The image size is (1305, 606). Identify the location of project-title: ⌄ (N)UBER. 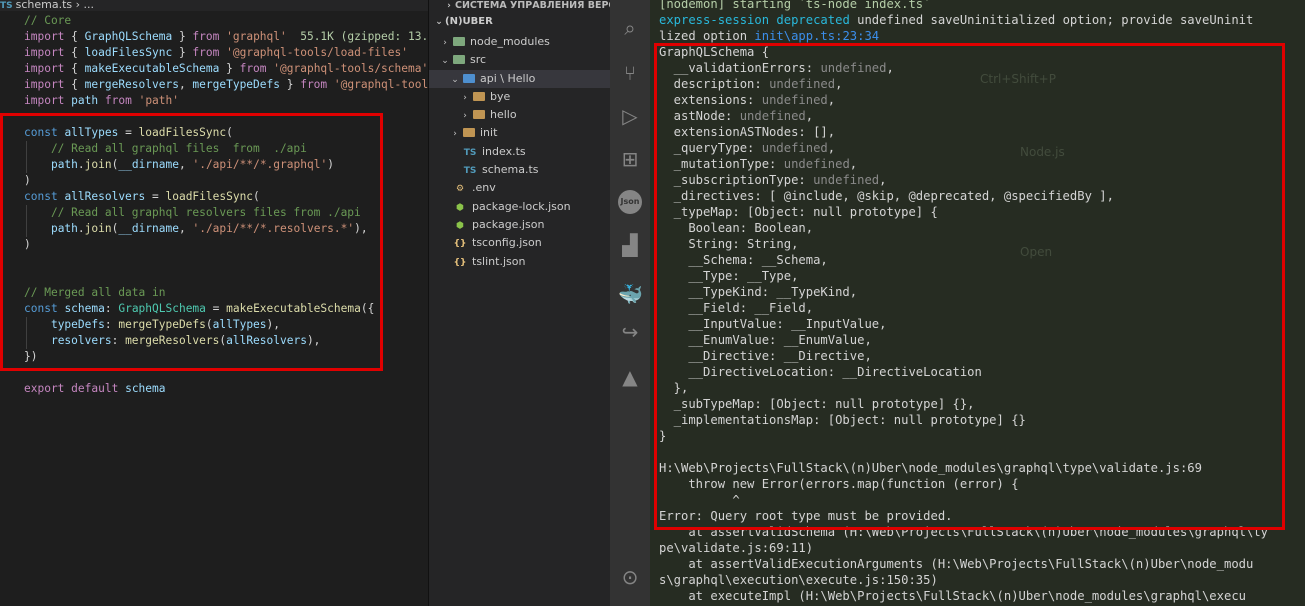
(520, 22).